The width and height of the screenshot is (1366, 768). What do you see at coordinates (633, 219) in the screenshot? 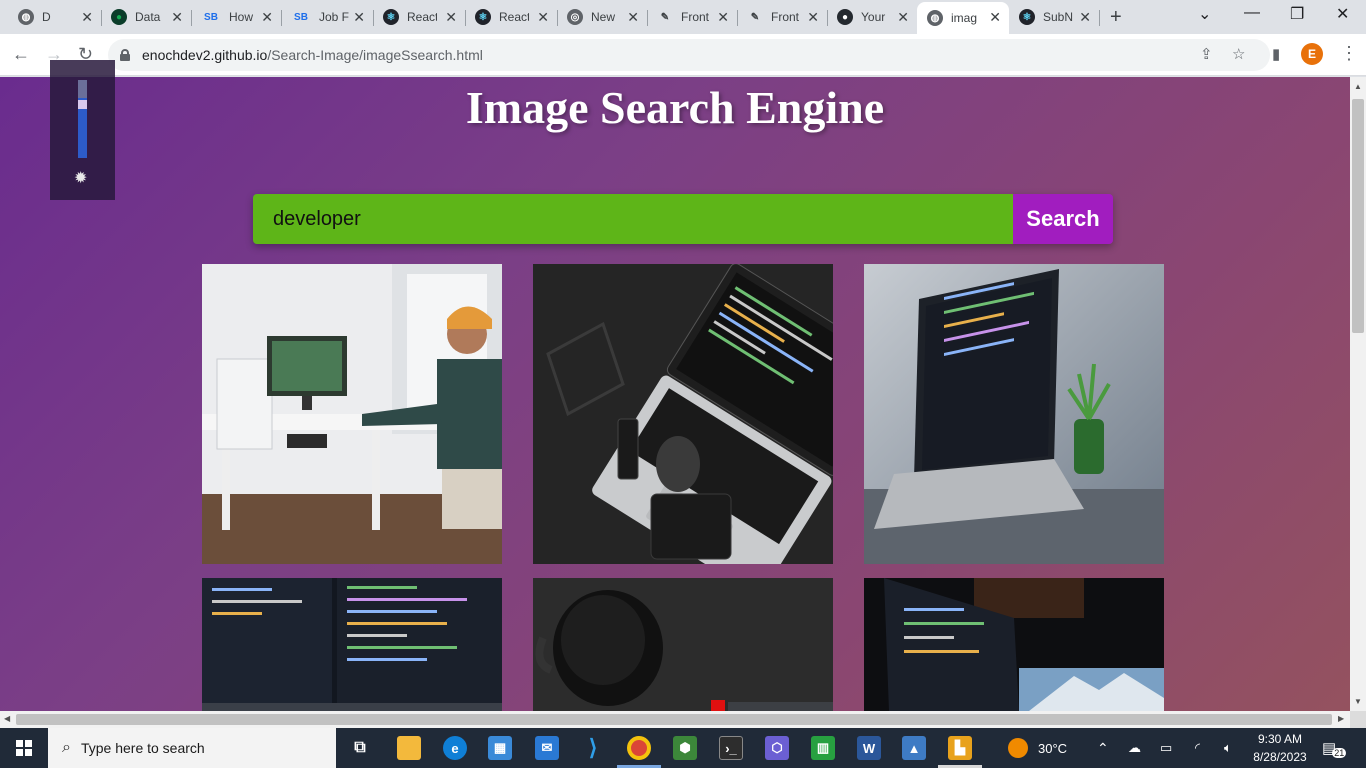
I see `search-input` at bounding box center [633, 219].